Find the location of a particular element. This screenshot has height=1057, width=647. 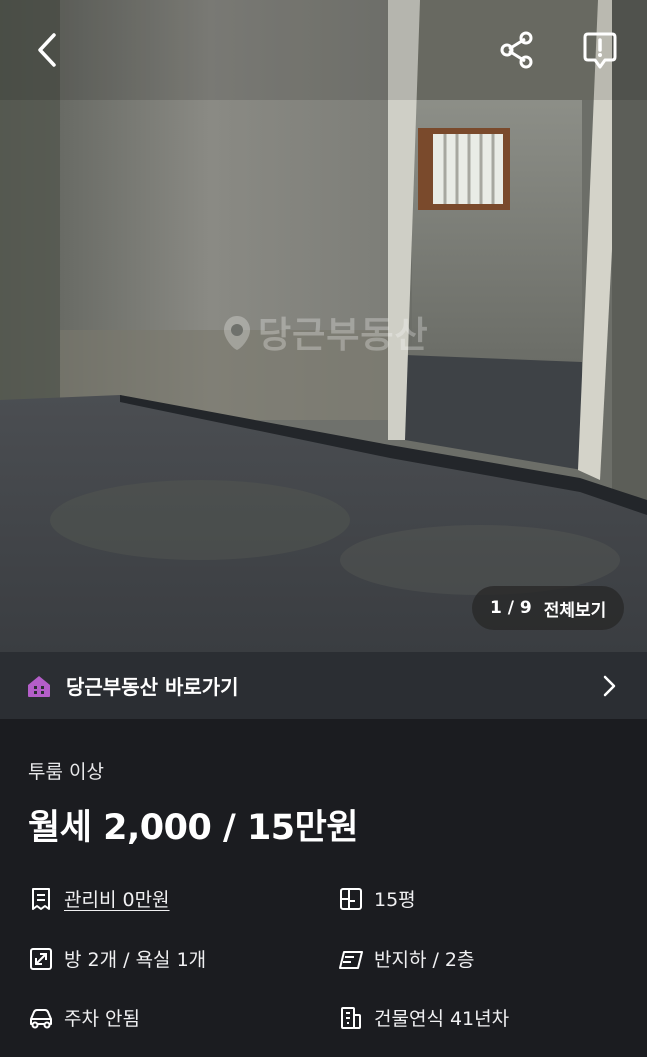

floor-text: 반지하 / 2층 is located at coordinates (424, 960).